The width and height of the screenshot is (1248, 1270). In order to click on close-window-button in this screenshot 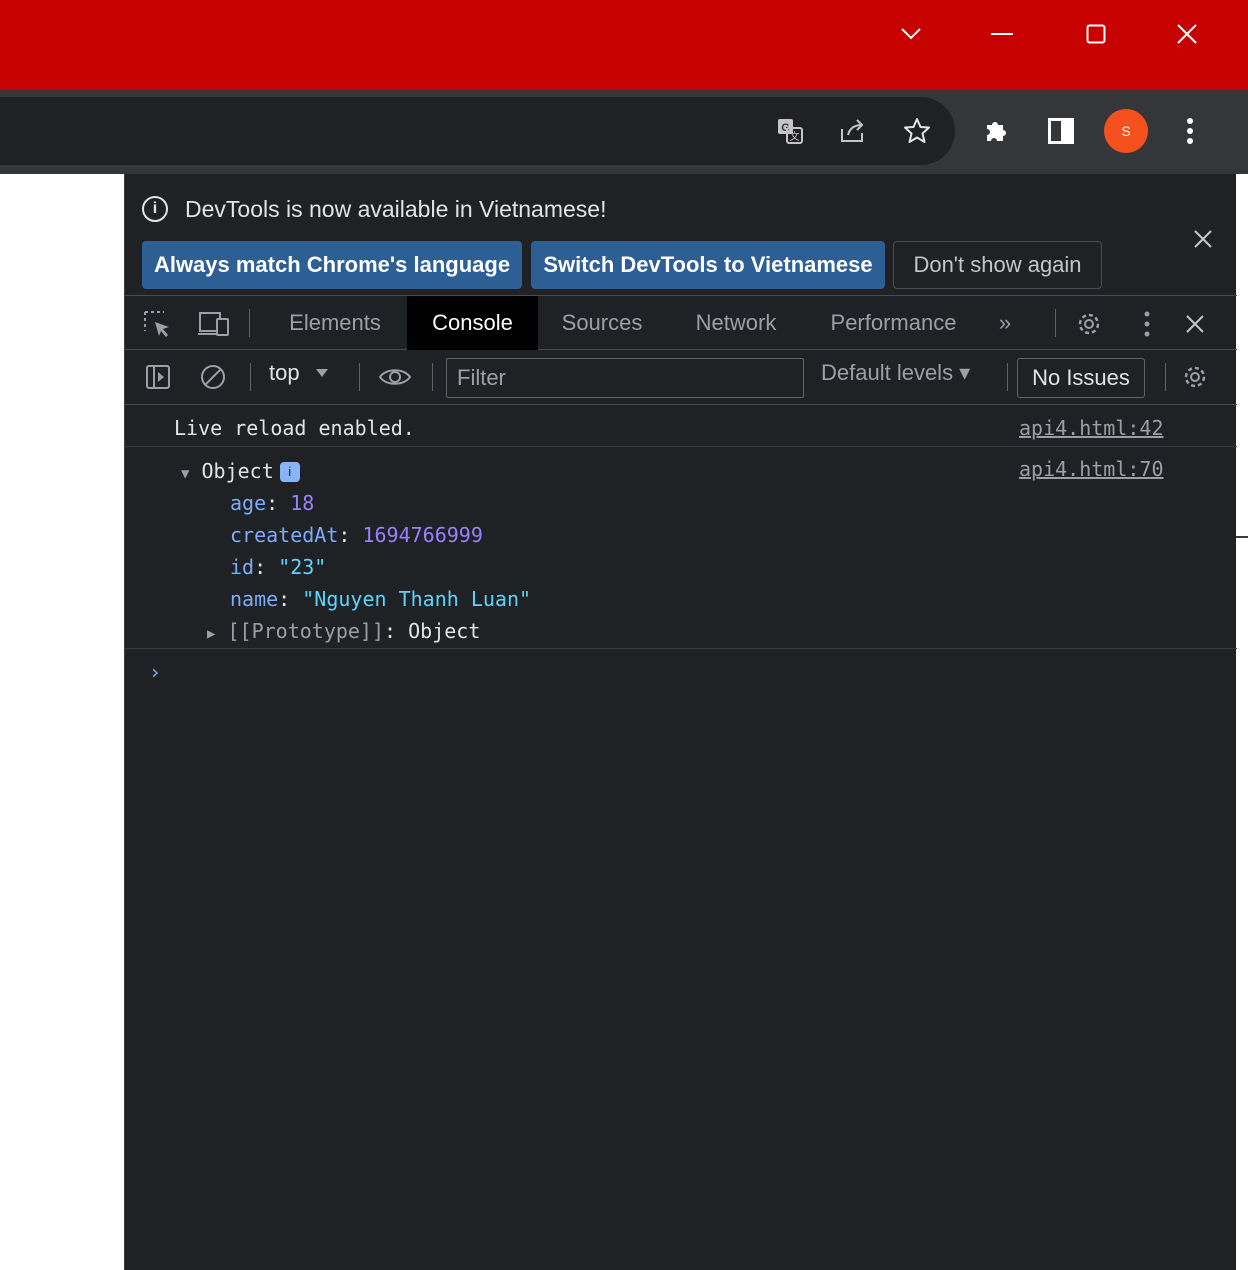, I will do `click(1187, 34)`.